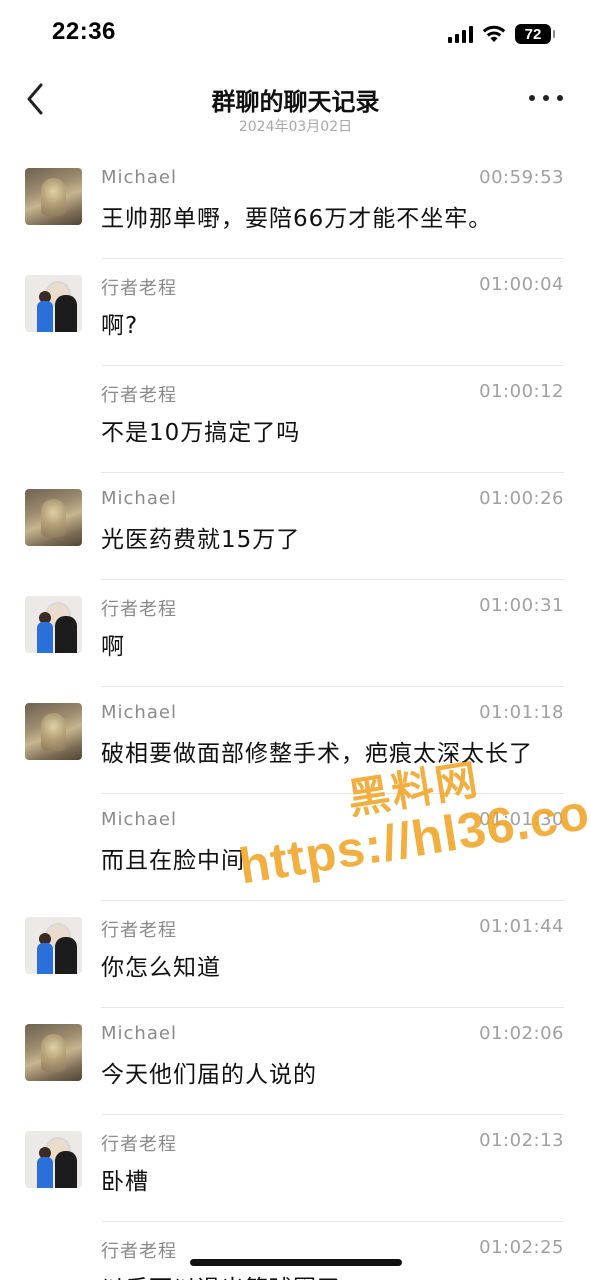 The image size is (591, 1280). I want to click on message-time: 01:02:25, so click(521, 1247).